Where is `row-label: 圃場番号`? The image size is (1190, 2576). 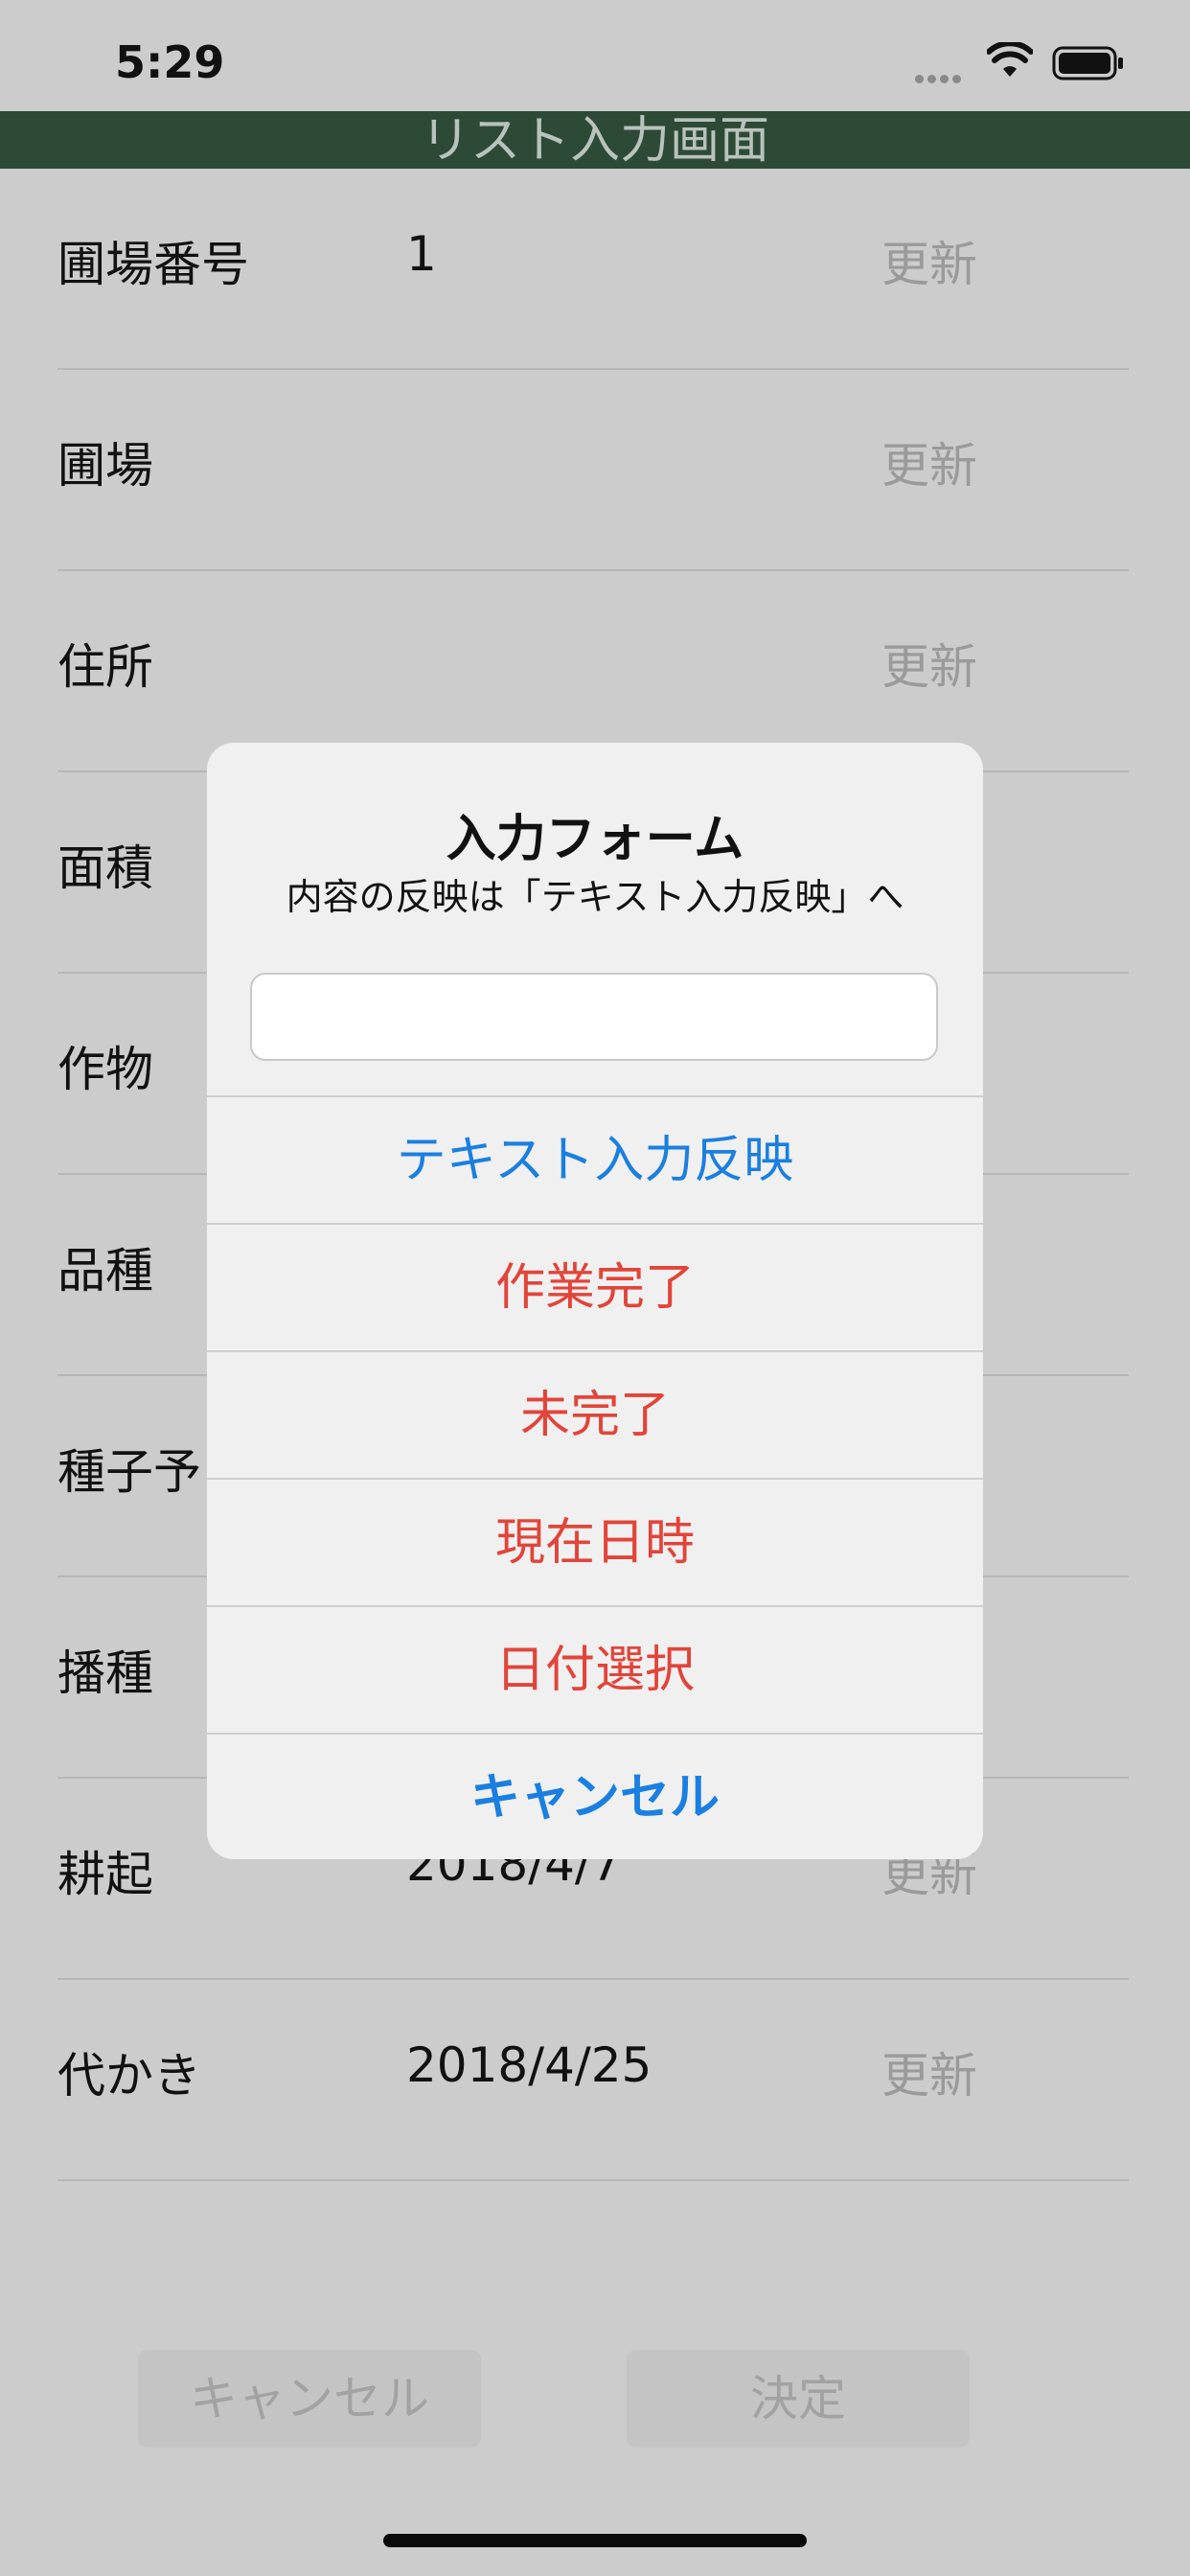
row-label: 圃場番号 is located at coordinates (153, 264).